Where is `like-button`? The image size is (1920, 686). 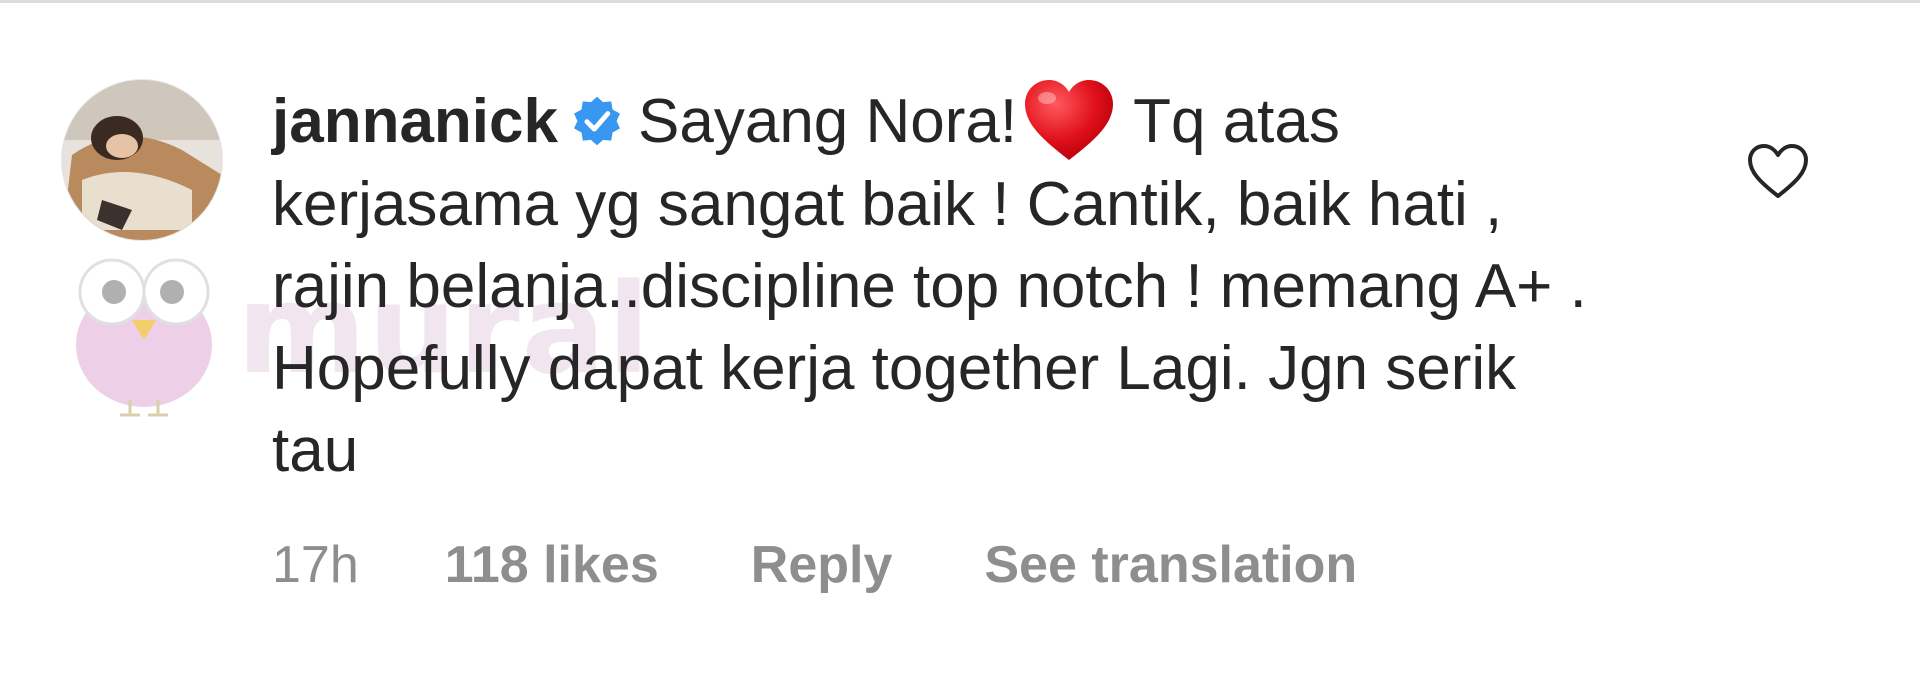
like-button is located at coordinates (1778, 172).